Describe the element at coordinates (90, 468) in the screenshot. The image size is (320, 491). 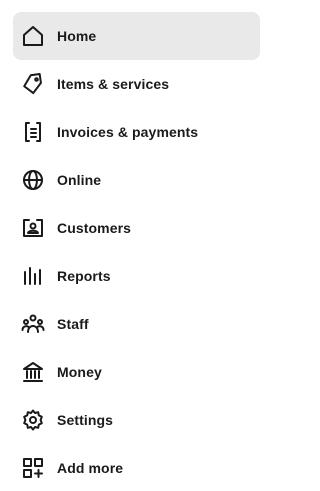
I see `sidebar-item-label: Add more` at that location.